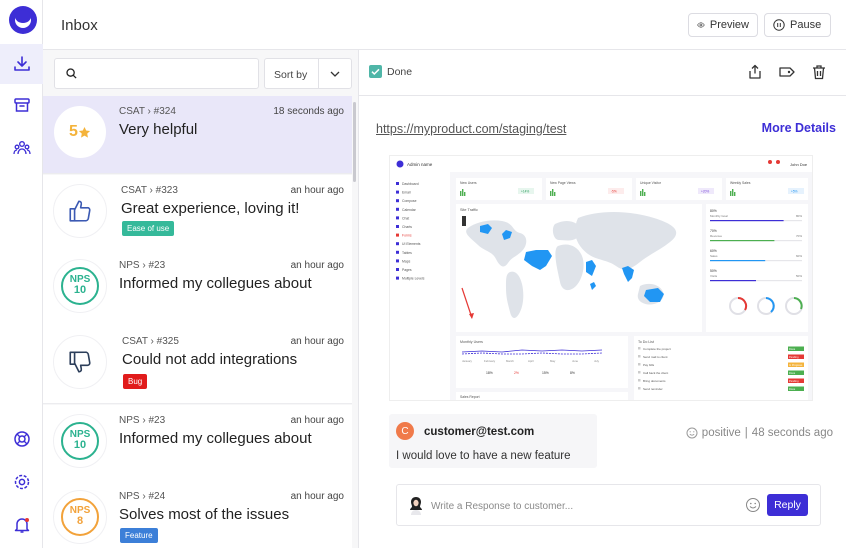 This screenshot has height=548, width=846. Describe the element at coordinates (150, 341) in the screenshot. I see `item-meta: CSAT › #325` at that location.